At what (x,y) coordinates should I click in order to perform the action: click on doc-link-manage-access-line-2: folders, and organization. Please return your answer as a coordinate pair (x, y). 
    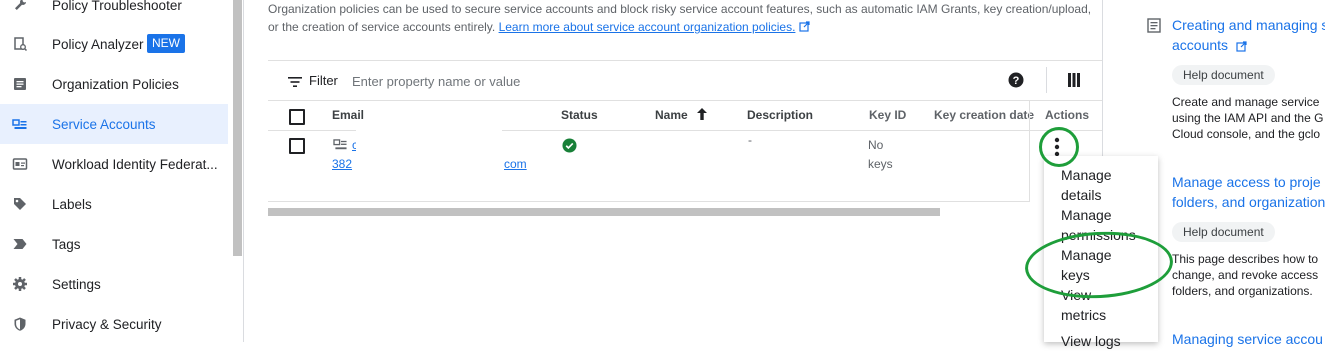
    Looking at the image, I should click on (1248, 202).